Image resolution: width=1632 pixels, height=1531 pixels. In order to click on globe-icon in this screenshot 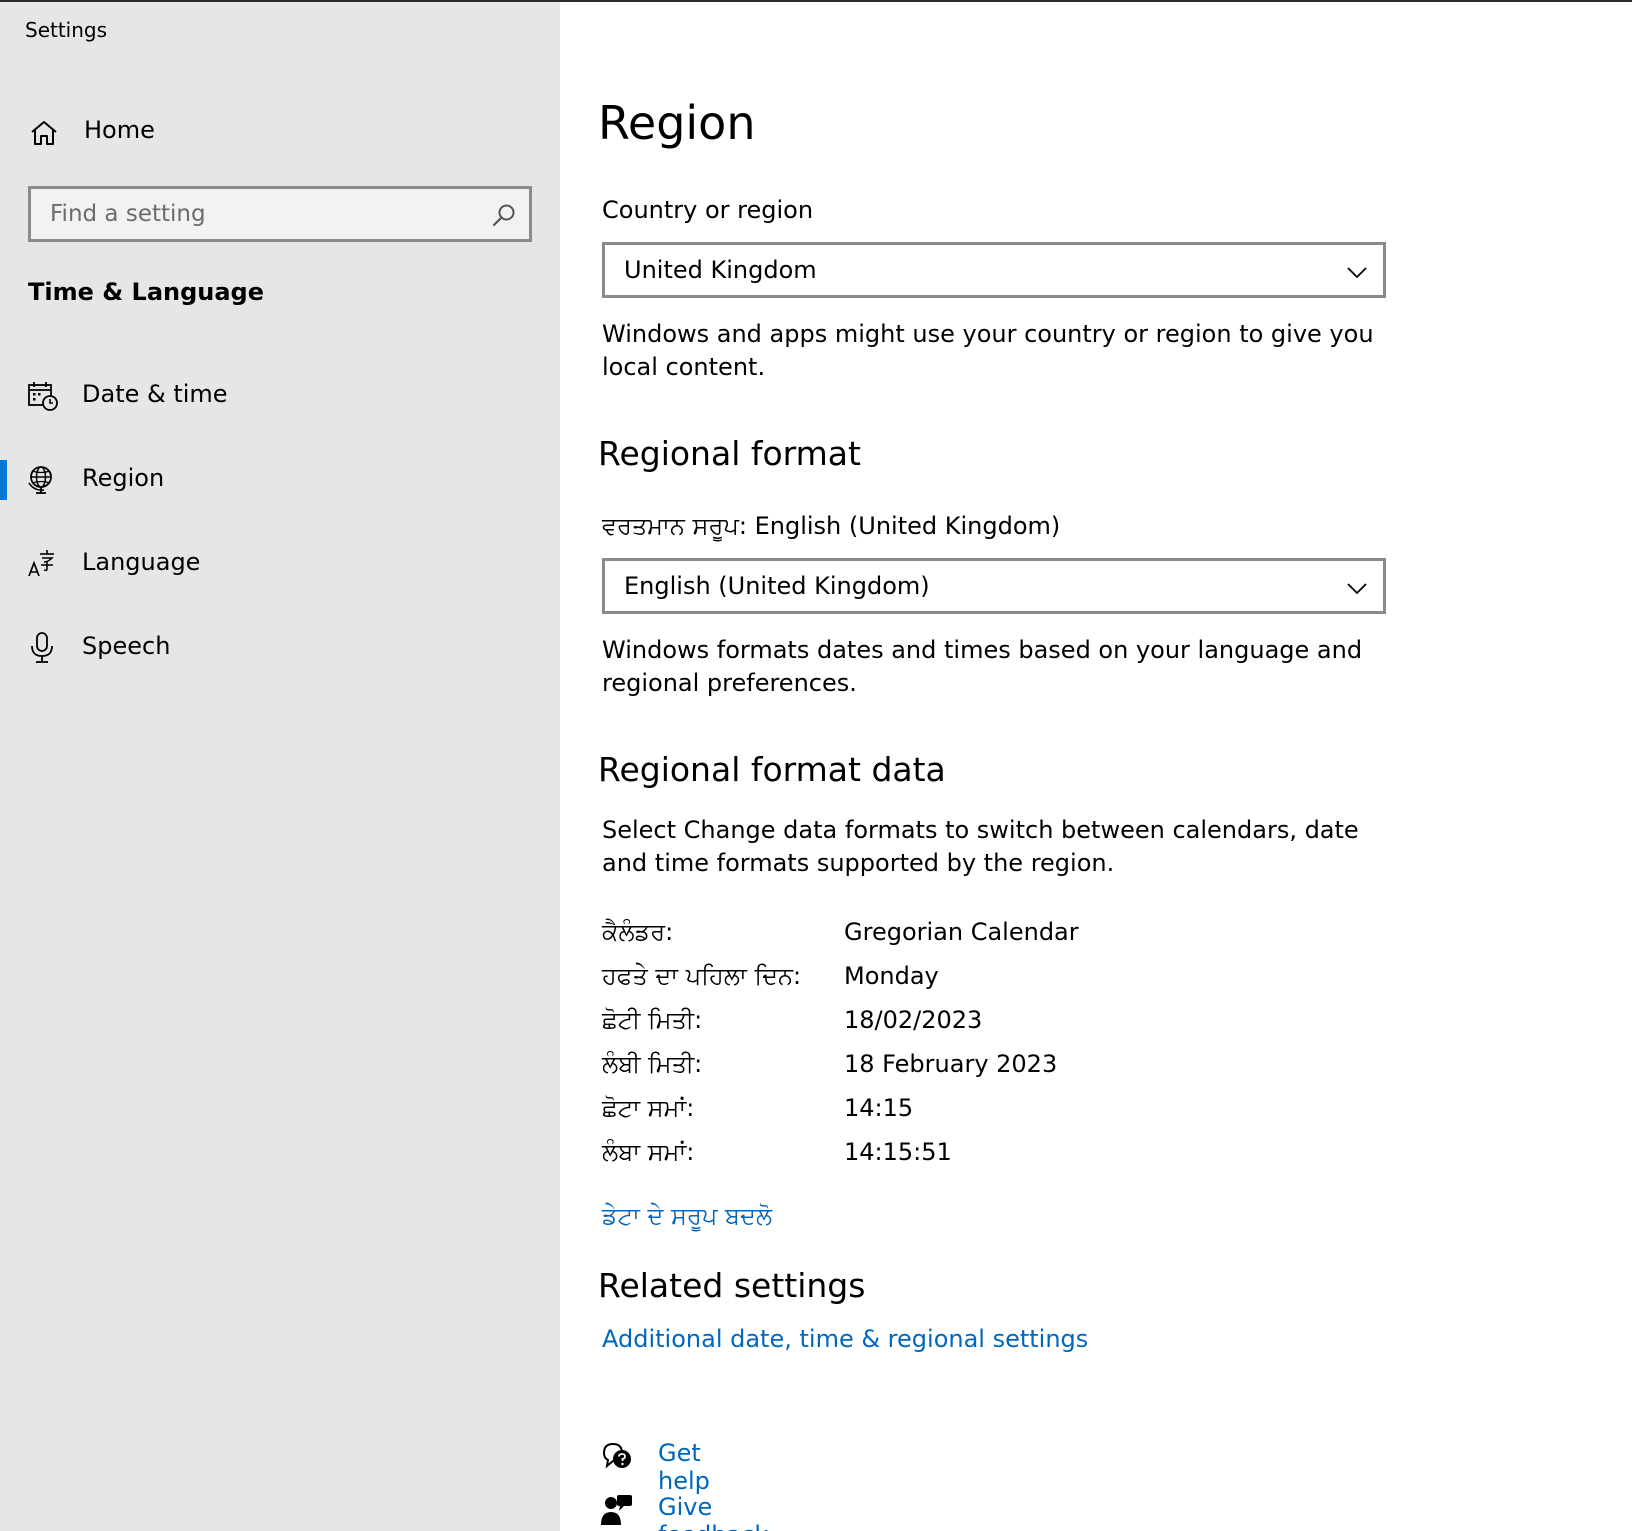, I will do `click(40, 480)`.